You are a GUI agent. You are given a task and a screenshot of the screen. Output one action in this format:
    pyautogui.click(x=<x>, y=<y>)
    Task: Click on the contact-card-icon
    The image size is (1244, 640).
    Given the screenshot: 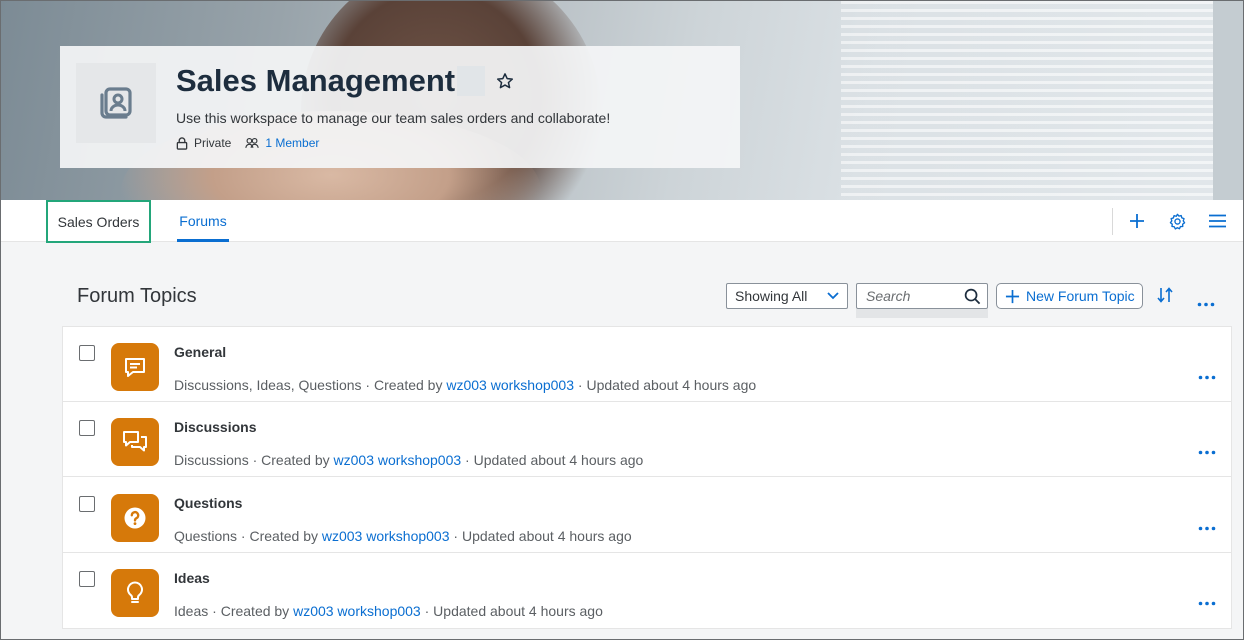 What is the action you would take?
    pyautogui.click(x=116, y=103)
    